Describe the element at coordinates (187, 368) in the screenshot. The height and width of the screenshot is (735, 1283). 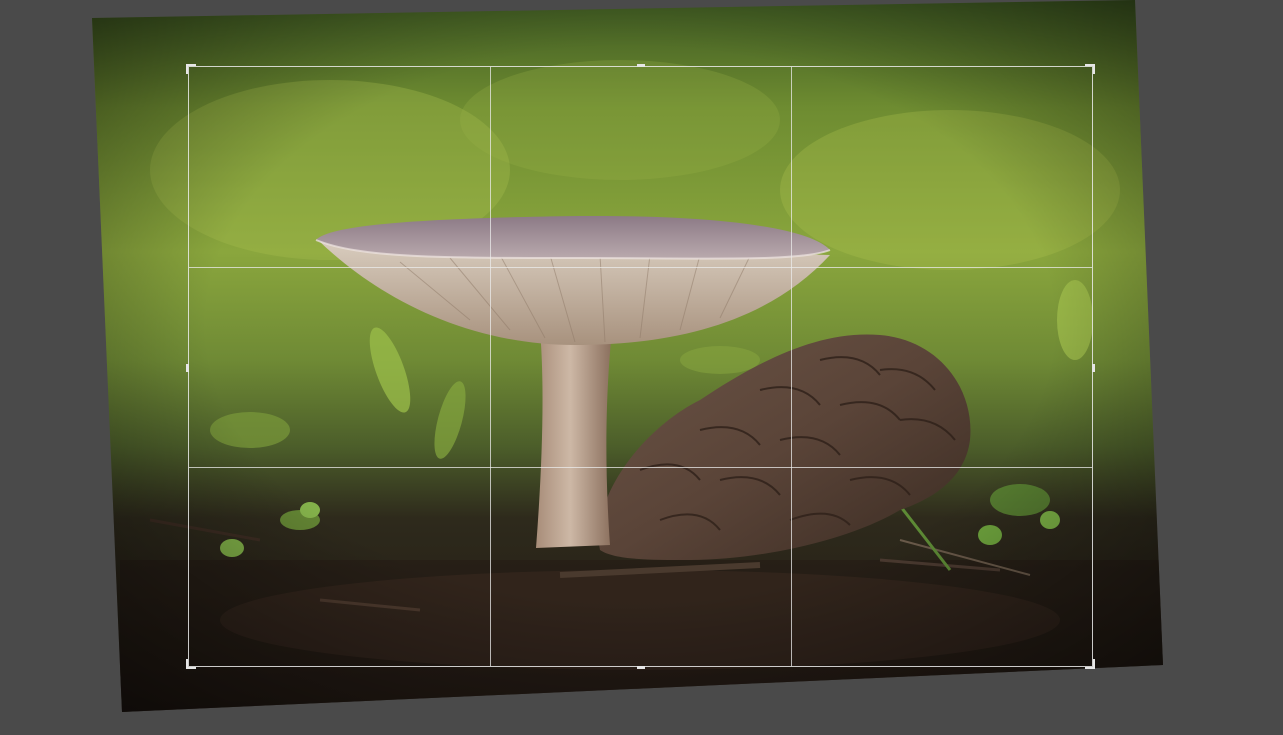
I see `crop-handle-left` at that location.